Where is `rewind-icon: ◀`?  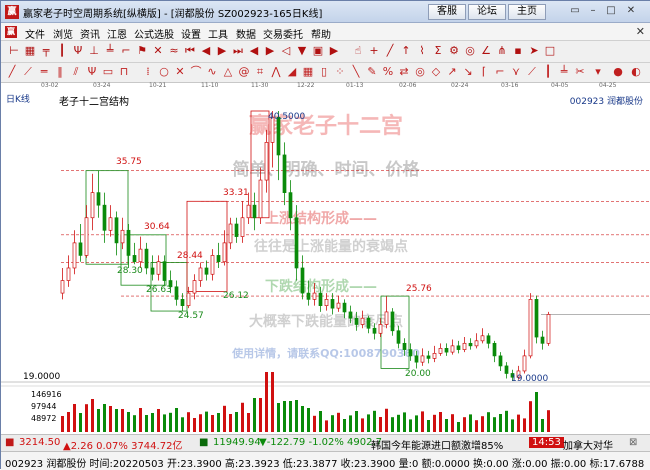
rewind-icon: ◀ is located at coordinates (254, 51).